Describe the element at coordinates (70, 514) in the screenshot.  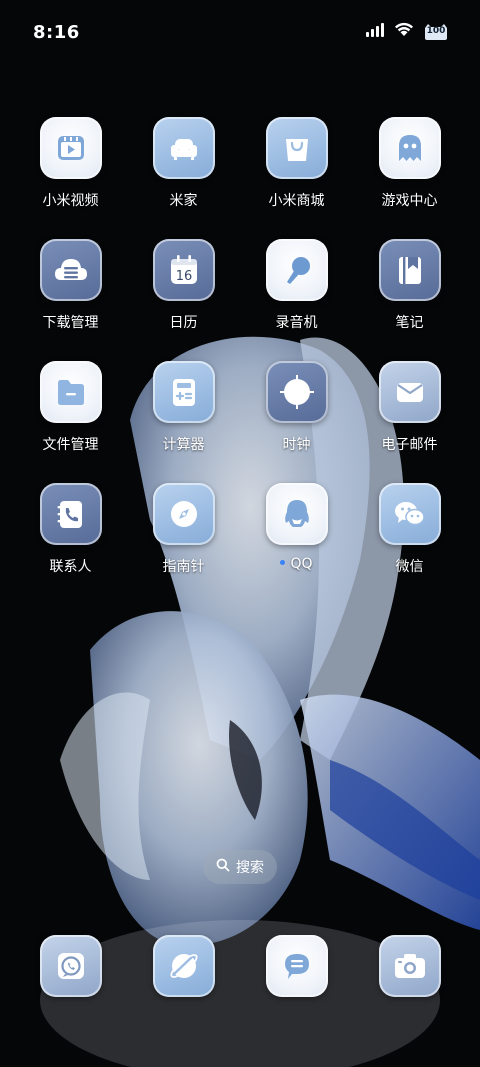
I see `phone-book-icon` at that location.